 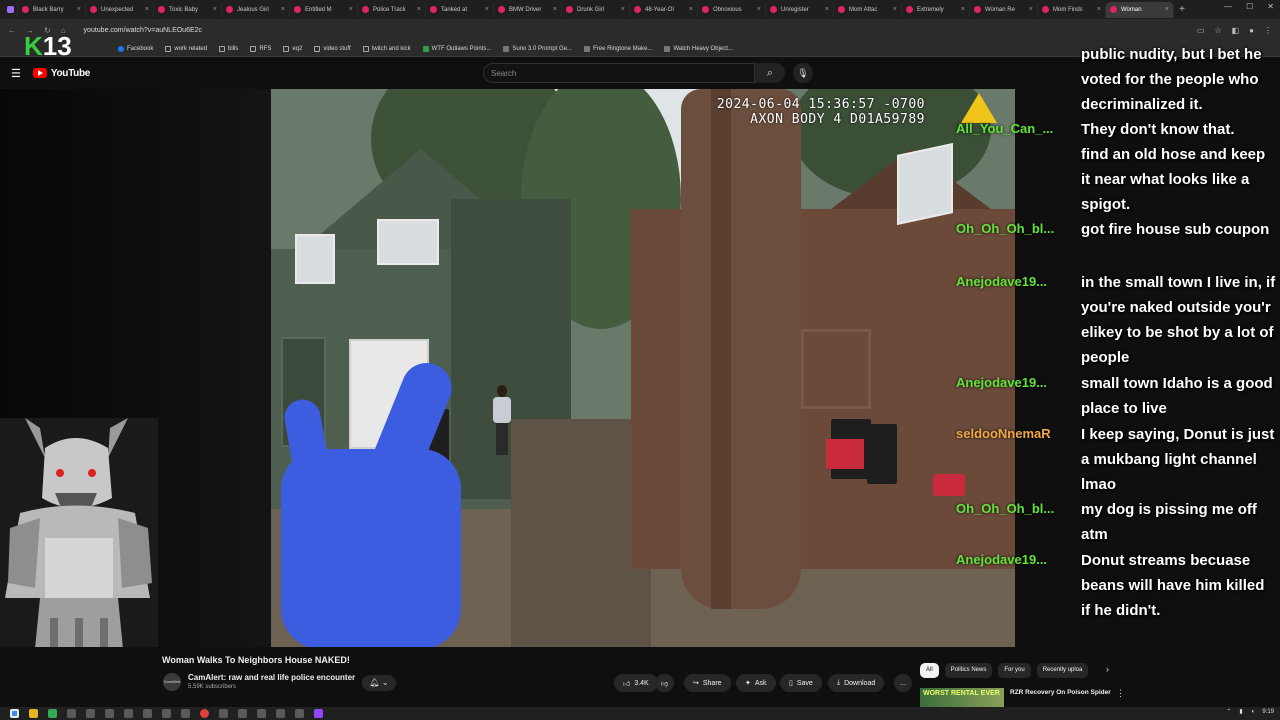 I want to click on kebab-menu-icon: ⋮, so click(x=1120, y=693).